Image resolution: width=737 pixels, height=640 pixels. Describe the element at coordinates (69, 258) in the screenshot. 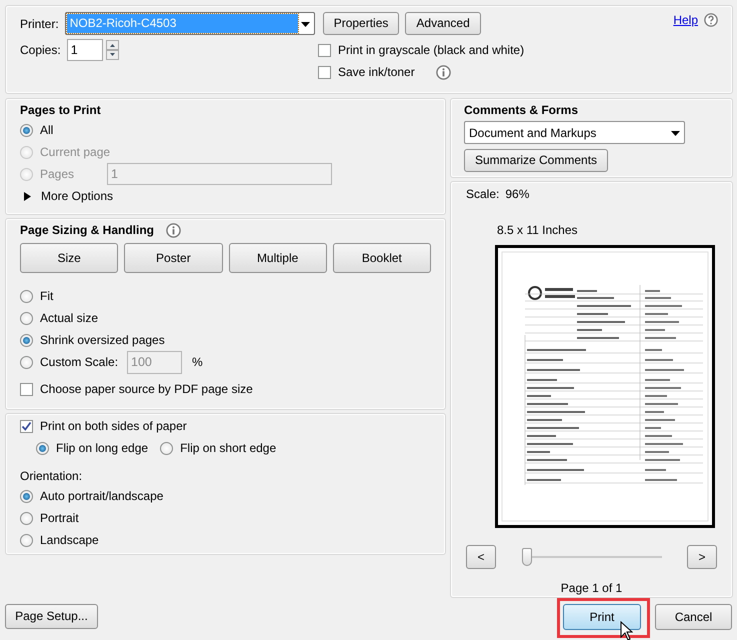

I see `sizing-mode-button: Size` at that location.